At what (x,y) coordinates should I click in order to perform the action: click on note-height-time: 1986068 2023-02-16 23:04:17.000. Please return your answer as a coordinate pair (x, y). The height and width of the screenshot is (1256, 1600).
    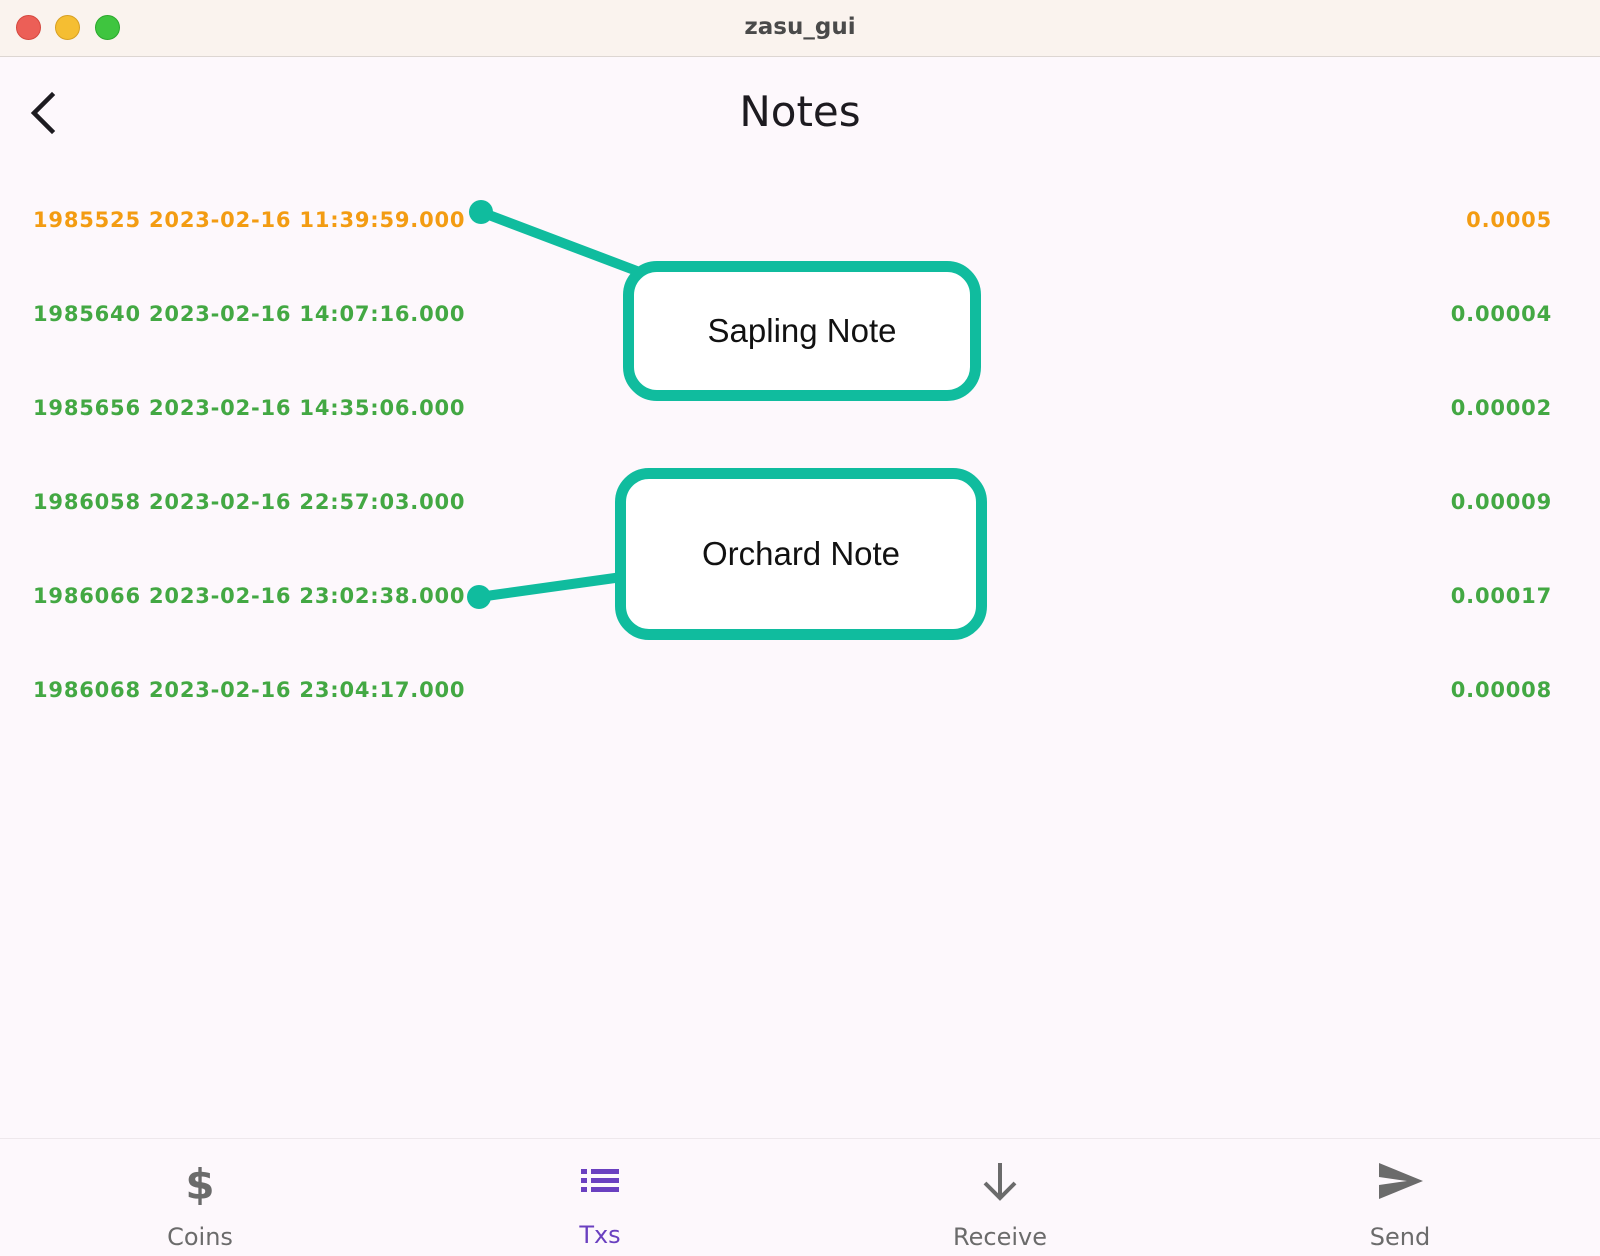
    Looking at the image, I should click on (249, 690).